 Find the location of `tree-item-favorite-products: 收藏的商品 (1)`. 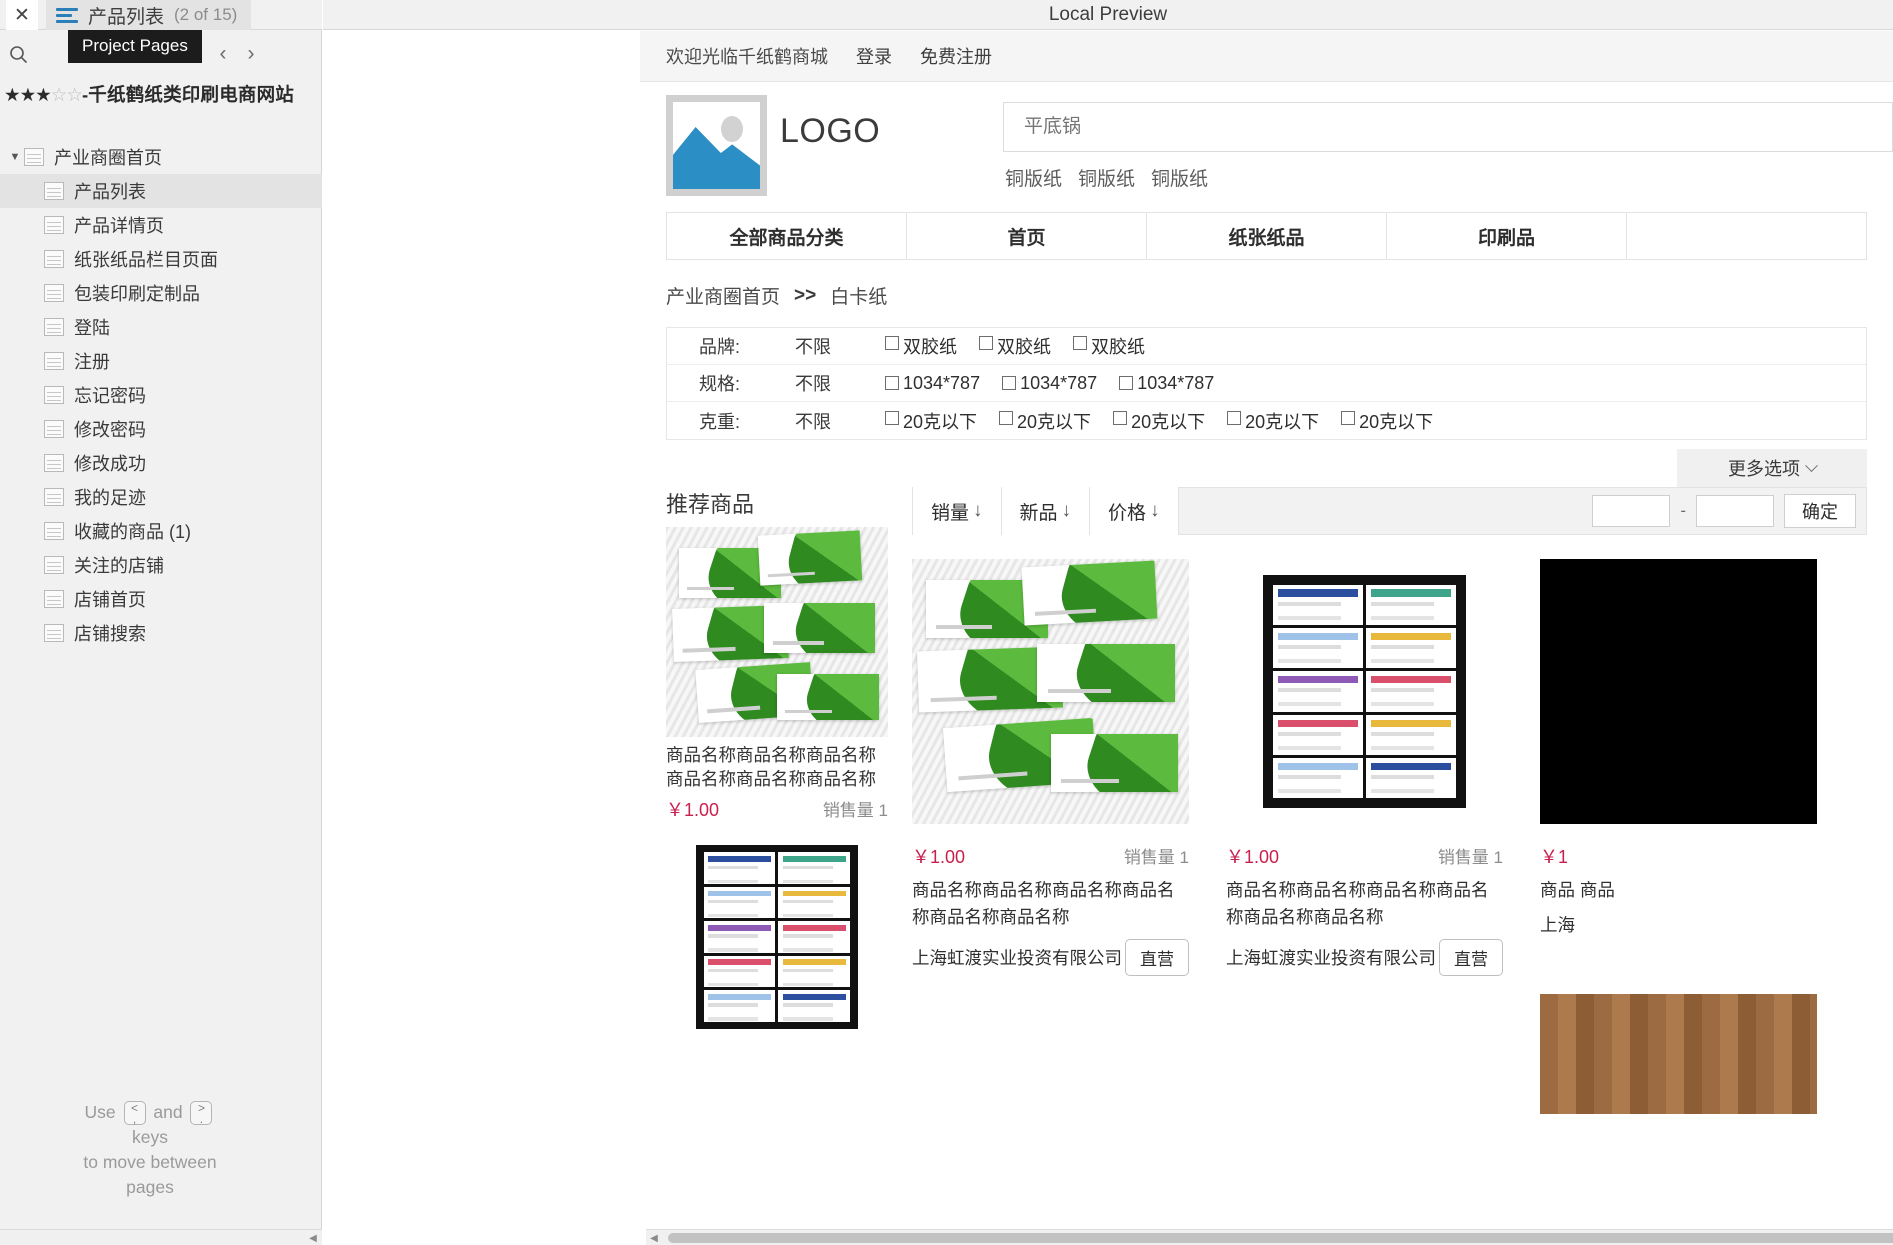

tree-item-favorite-products: 收藏的商品 (1) is located at coordinates (161, 531).